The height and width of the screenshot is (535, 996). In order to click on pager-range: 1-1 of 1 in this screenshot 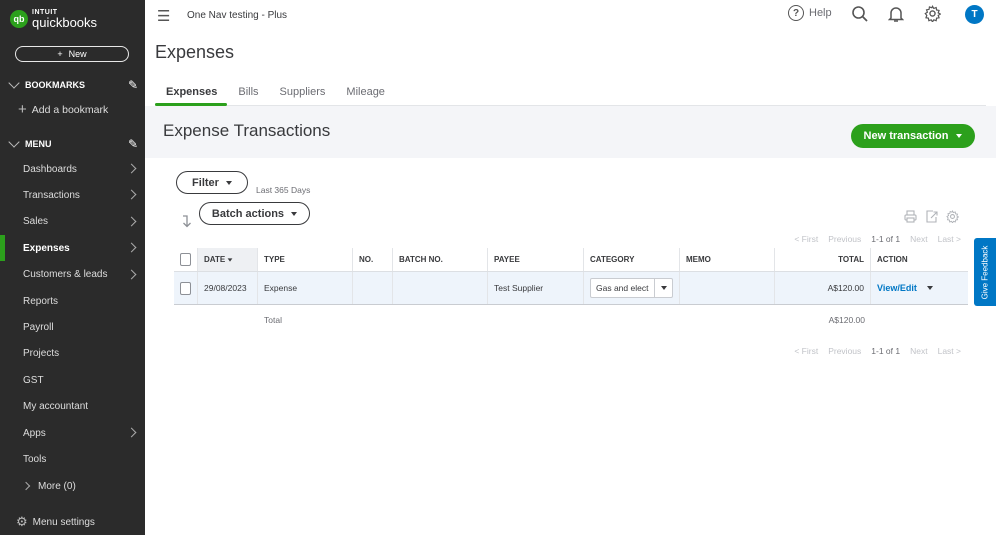, I will do `click(886, 351)`.